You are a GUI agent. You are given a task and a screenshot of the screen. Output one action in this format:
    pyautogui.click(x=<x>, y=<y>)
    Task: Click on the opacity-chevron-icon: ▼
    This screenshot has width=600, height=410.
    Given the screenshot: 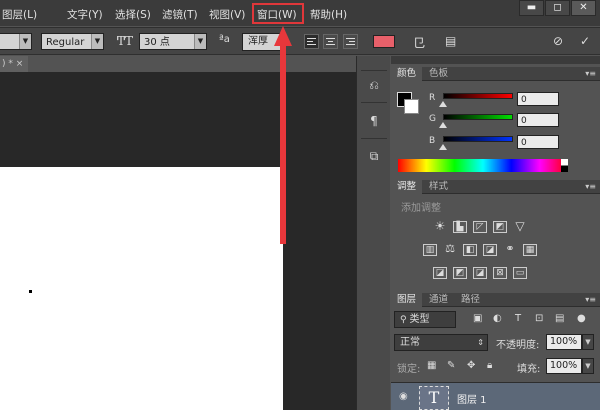 What is the action you would take?
    pyautogui.click(x=588, y=342)
    